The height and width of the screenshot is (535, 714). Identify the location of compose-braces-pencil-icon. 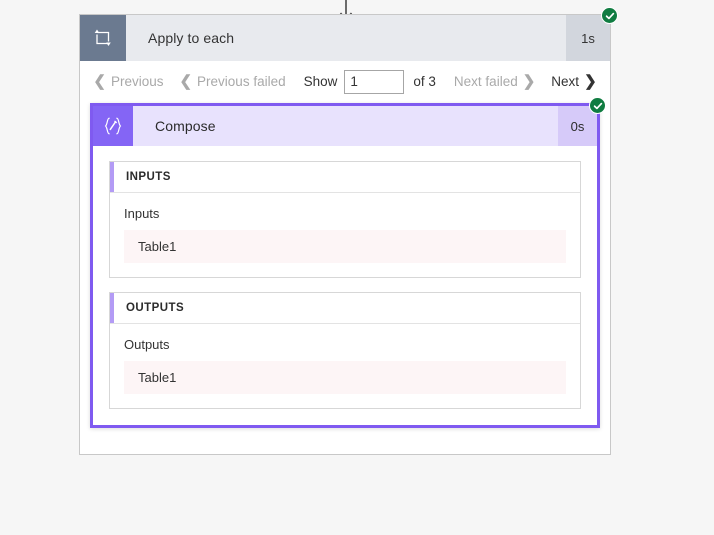
(113, 126).